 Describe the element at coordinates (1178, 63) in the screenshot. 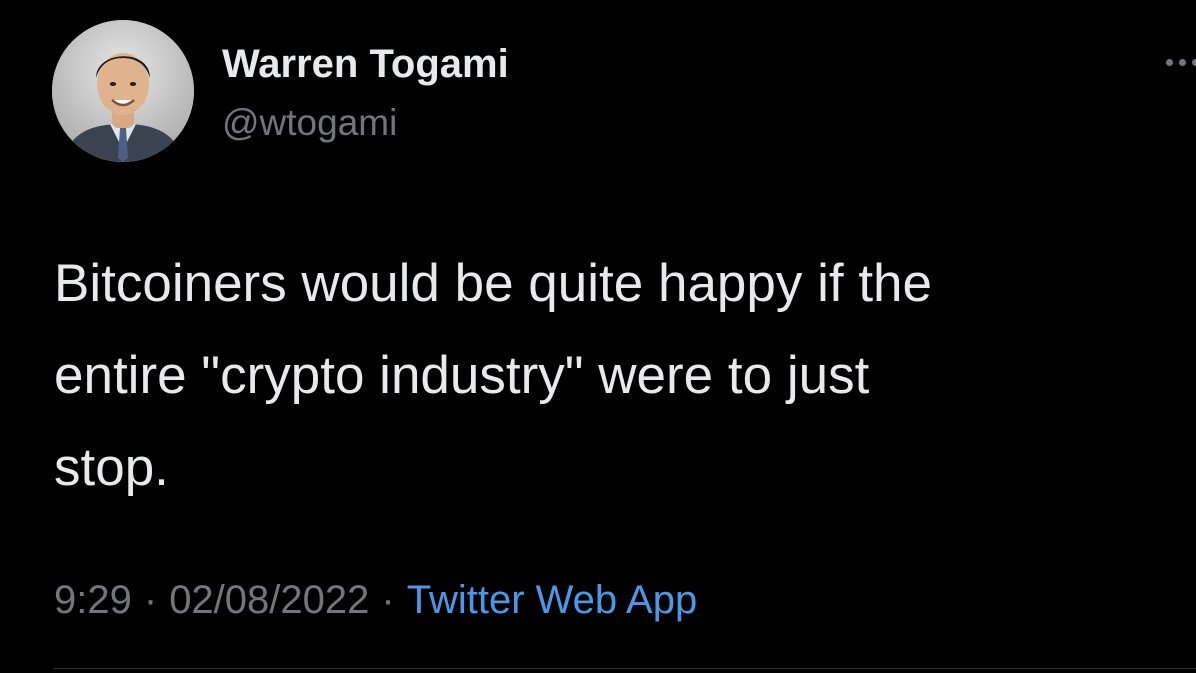

I see `more-options-button` at that location.